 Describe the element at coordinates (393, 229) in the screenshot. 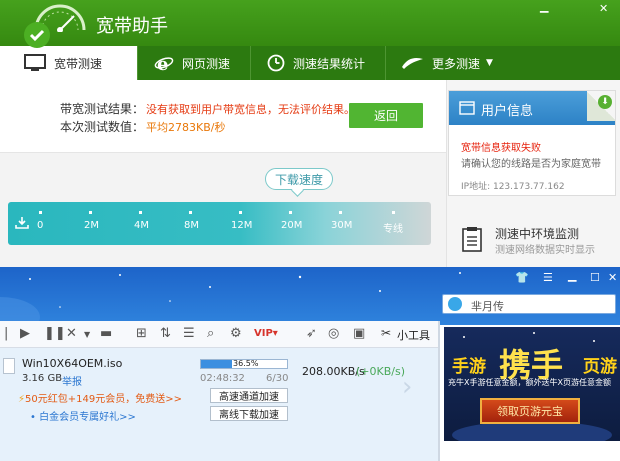

I see `gauge-tick-label: 专线` at that location.